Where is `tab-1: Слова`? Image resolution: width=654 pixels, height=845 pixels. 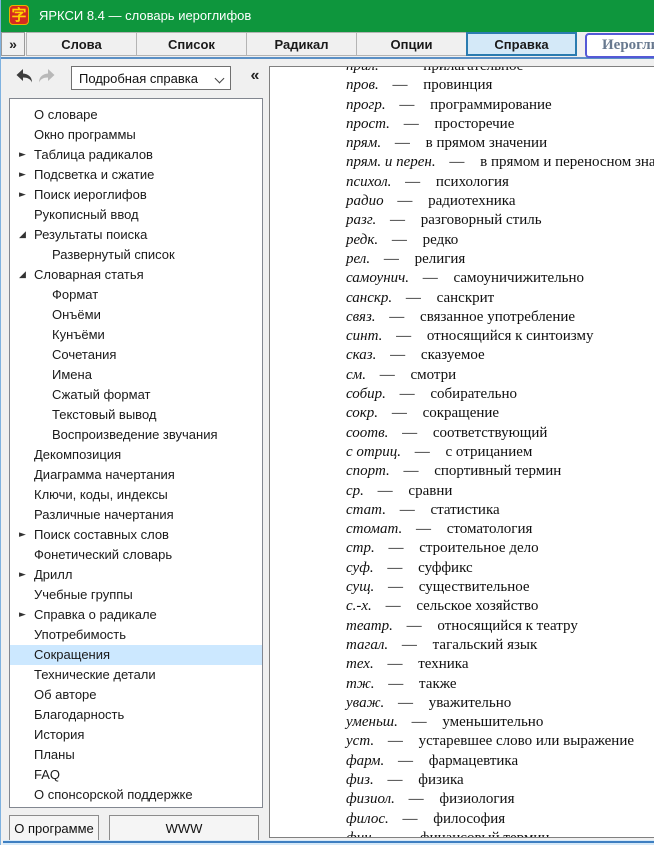
tab-1: Слова is located at coordinates (81, 44).